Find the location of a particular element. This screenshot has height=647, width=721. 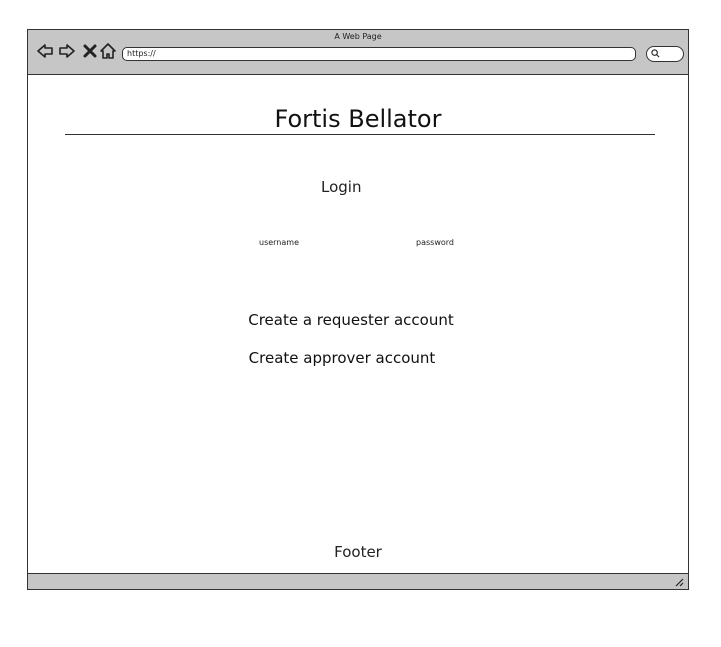

resize-grip-icon is located at coordinates (679, 582).